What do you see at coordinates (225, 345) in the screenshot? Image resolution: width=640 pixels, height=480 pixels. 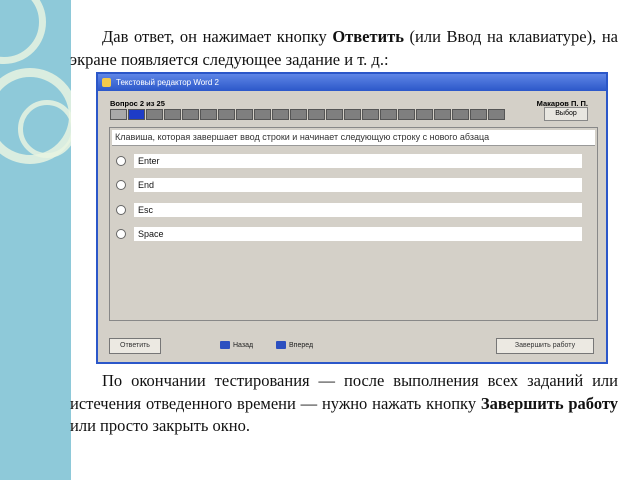 I see `arrow-left-icon` at bounding box center [225, 345].